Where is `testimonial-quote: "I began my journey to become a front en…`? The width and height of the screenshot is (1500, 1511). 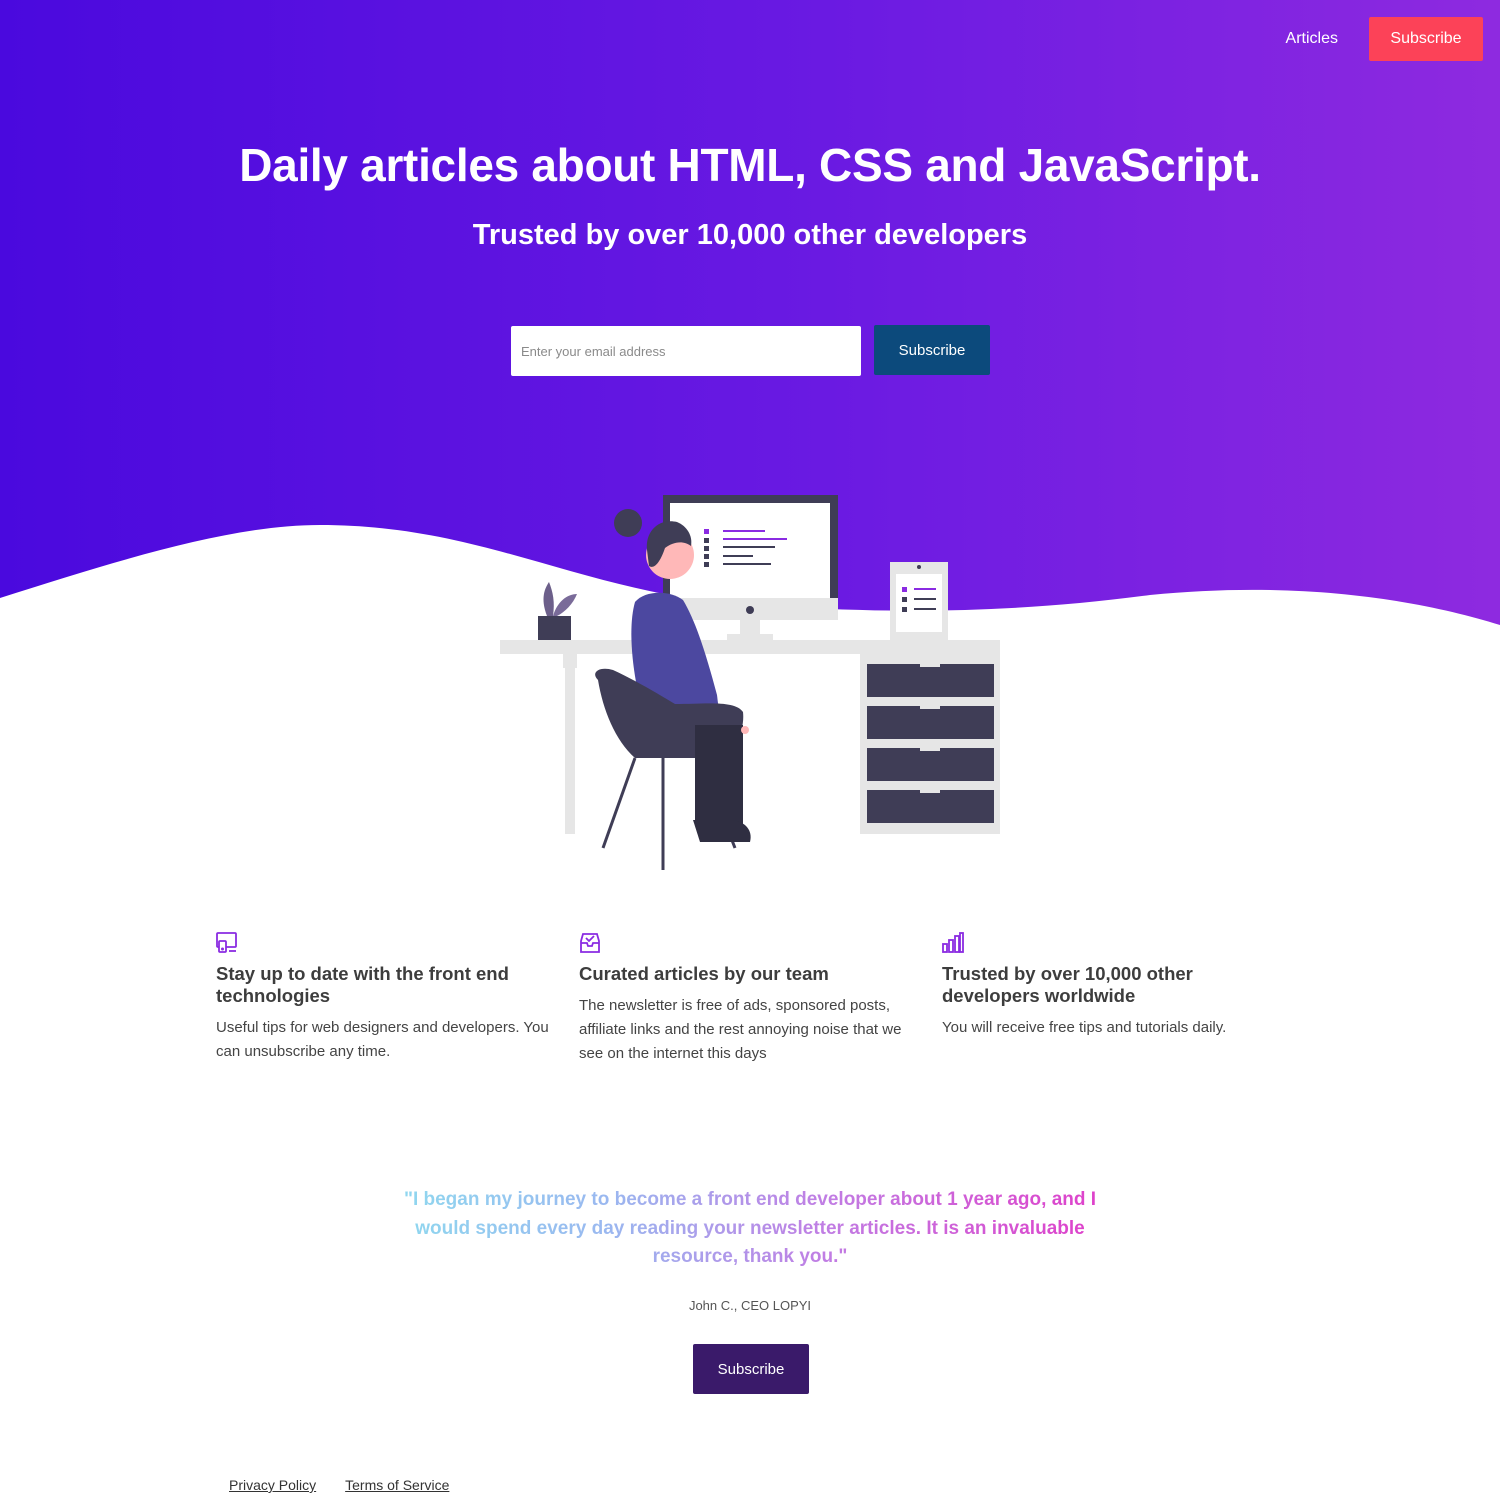 testimonial-quote: "I began my journey to become a front en… is located at coordinates (750, 1229).